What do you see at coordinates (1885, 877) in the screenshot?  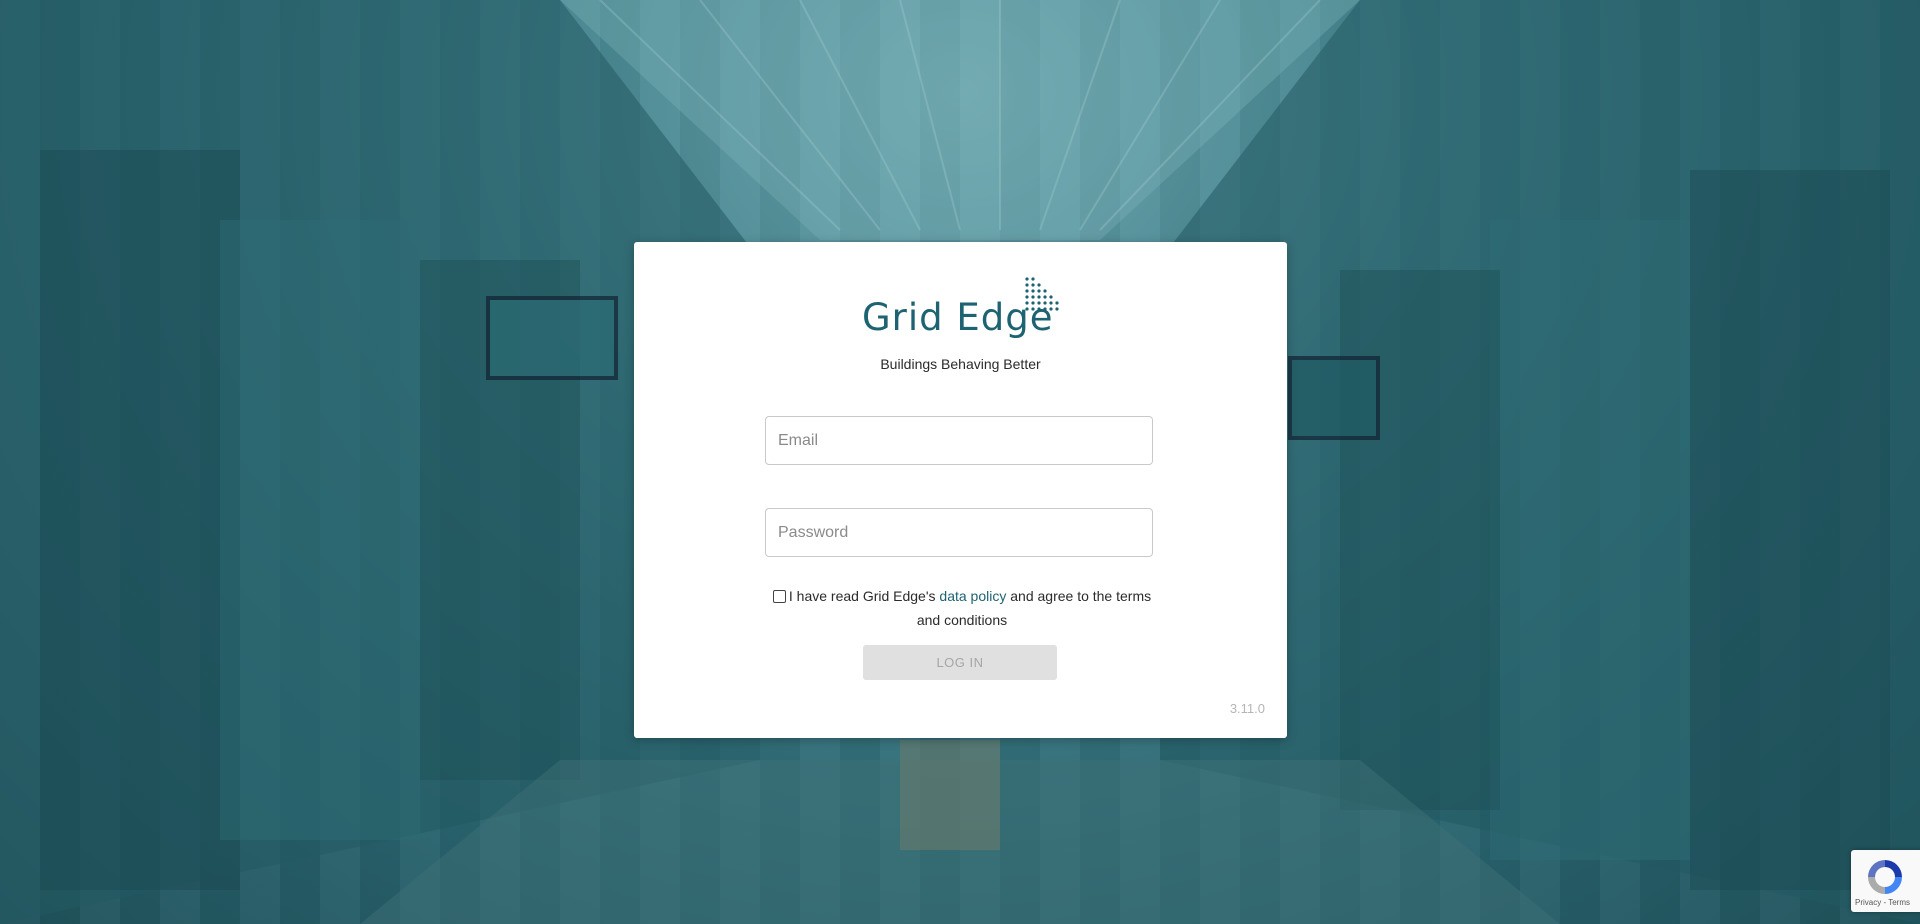 I see `recaptcha-icon` at bounding box center [1885, 877].